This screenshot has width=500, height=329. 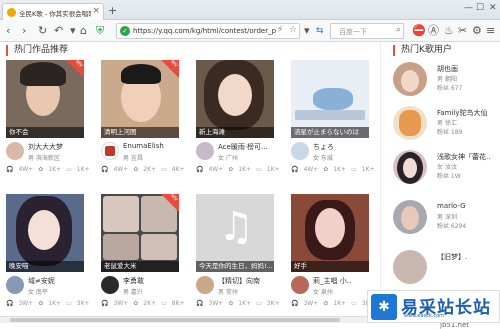 What do you see at coordinates (26, 169) in the screenshot?
I see `listen-count: 4W+` at bounding box center [26, 169].